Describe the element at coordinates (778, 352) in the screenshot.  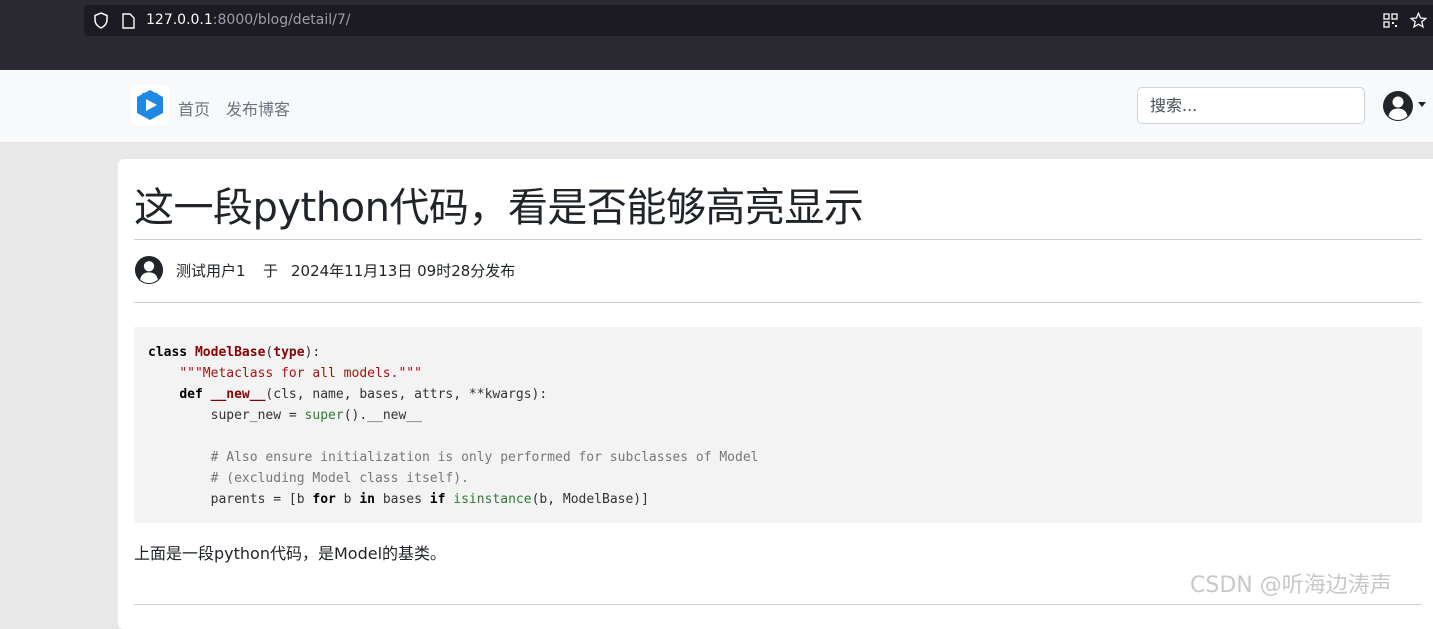
I see `code-line: class ModelBase(type):` at that location.